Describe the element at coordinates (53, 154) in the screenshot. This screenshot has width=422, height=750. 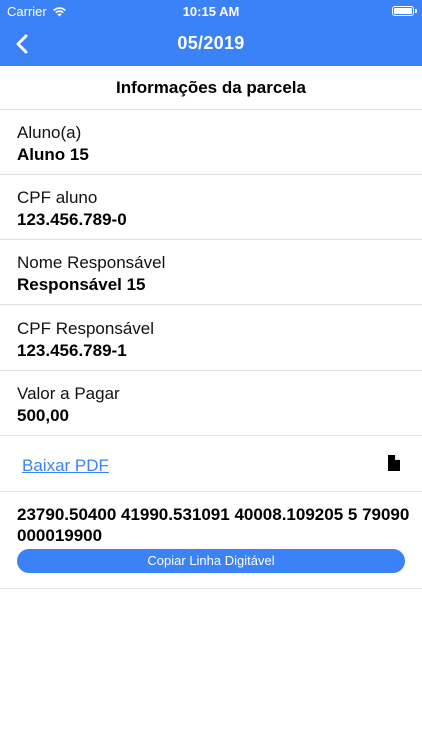
I see `field-value: Aluno 15` at that location.